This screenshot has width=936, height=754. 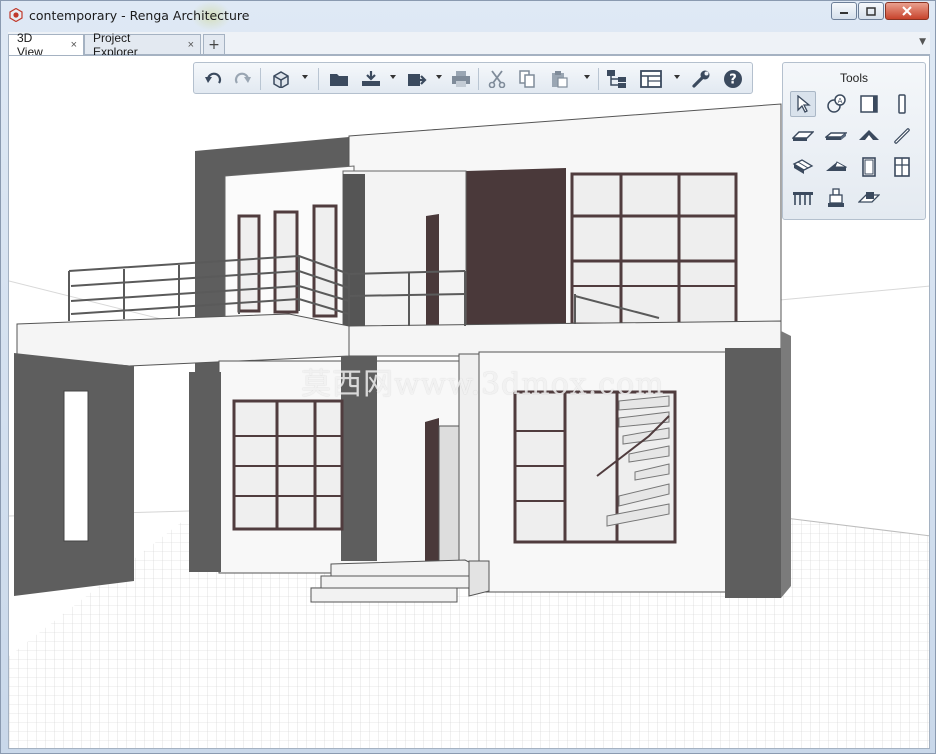 I want to click on view-dropdown-chevron-icon, so click(x=305, y=77).